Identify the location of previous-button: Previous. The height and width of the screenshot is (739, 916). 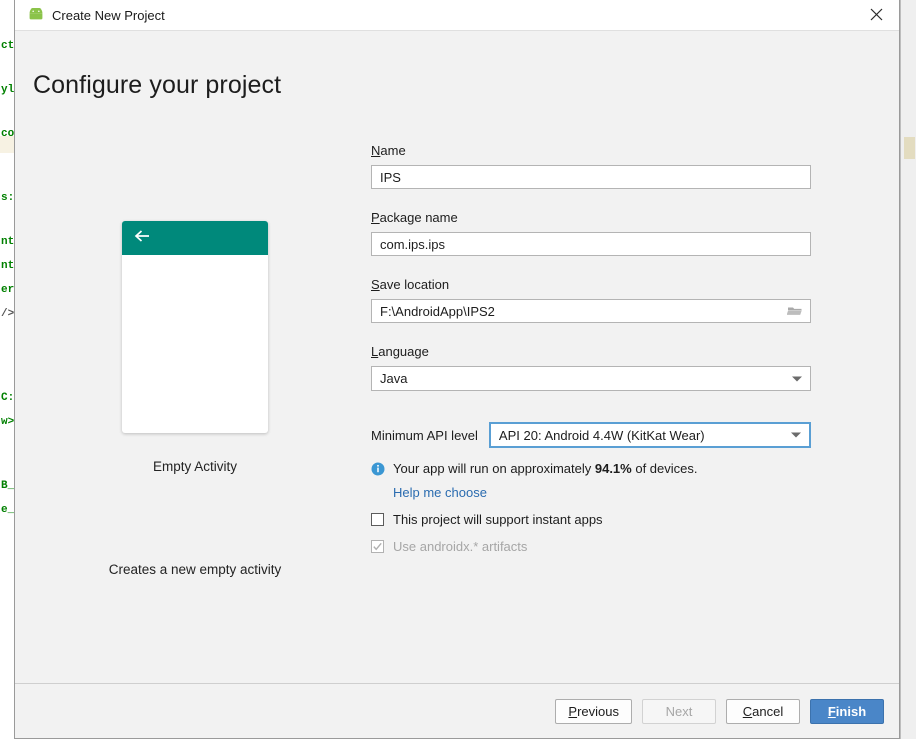
(593, 711).